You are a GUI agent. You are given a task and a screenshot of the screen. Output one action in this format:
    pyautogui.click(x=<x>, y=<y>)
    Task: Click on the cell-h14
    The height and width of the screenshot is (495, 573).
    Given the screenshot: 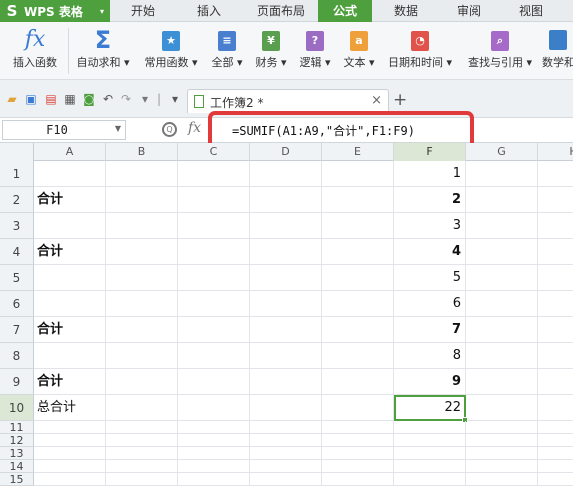 What is the action you would take?
    pyautogui.click(x=555, y=466)
    